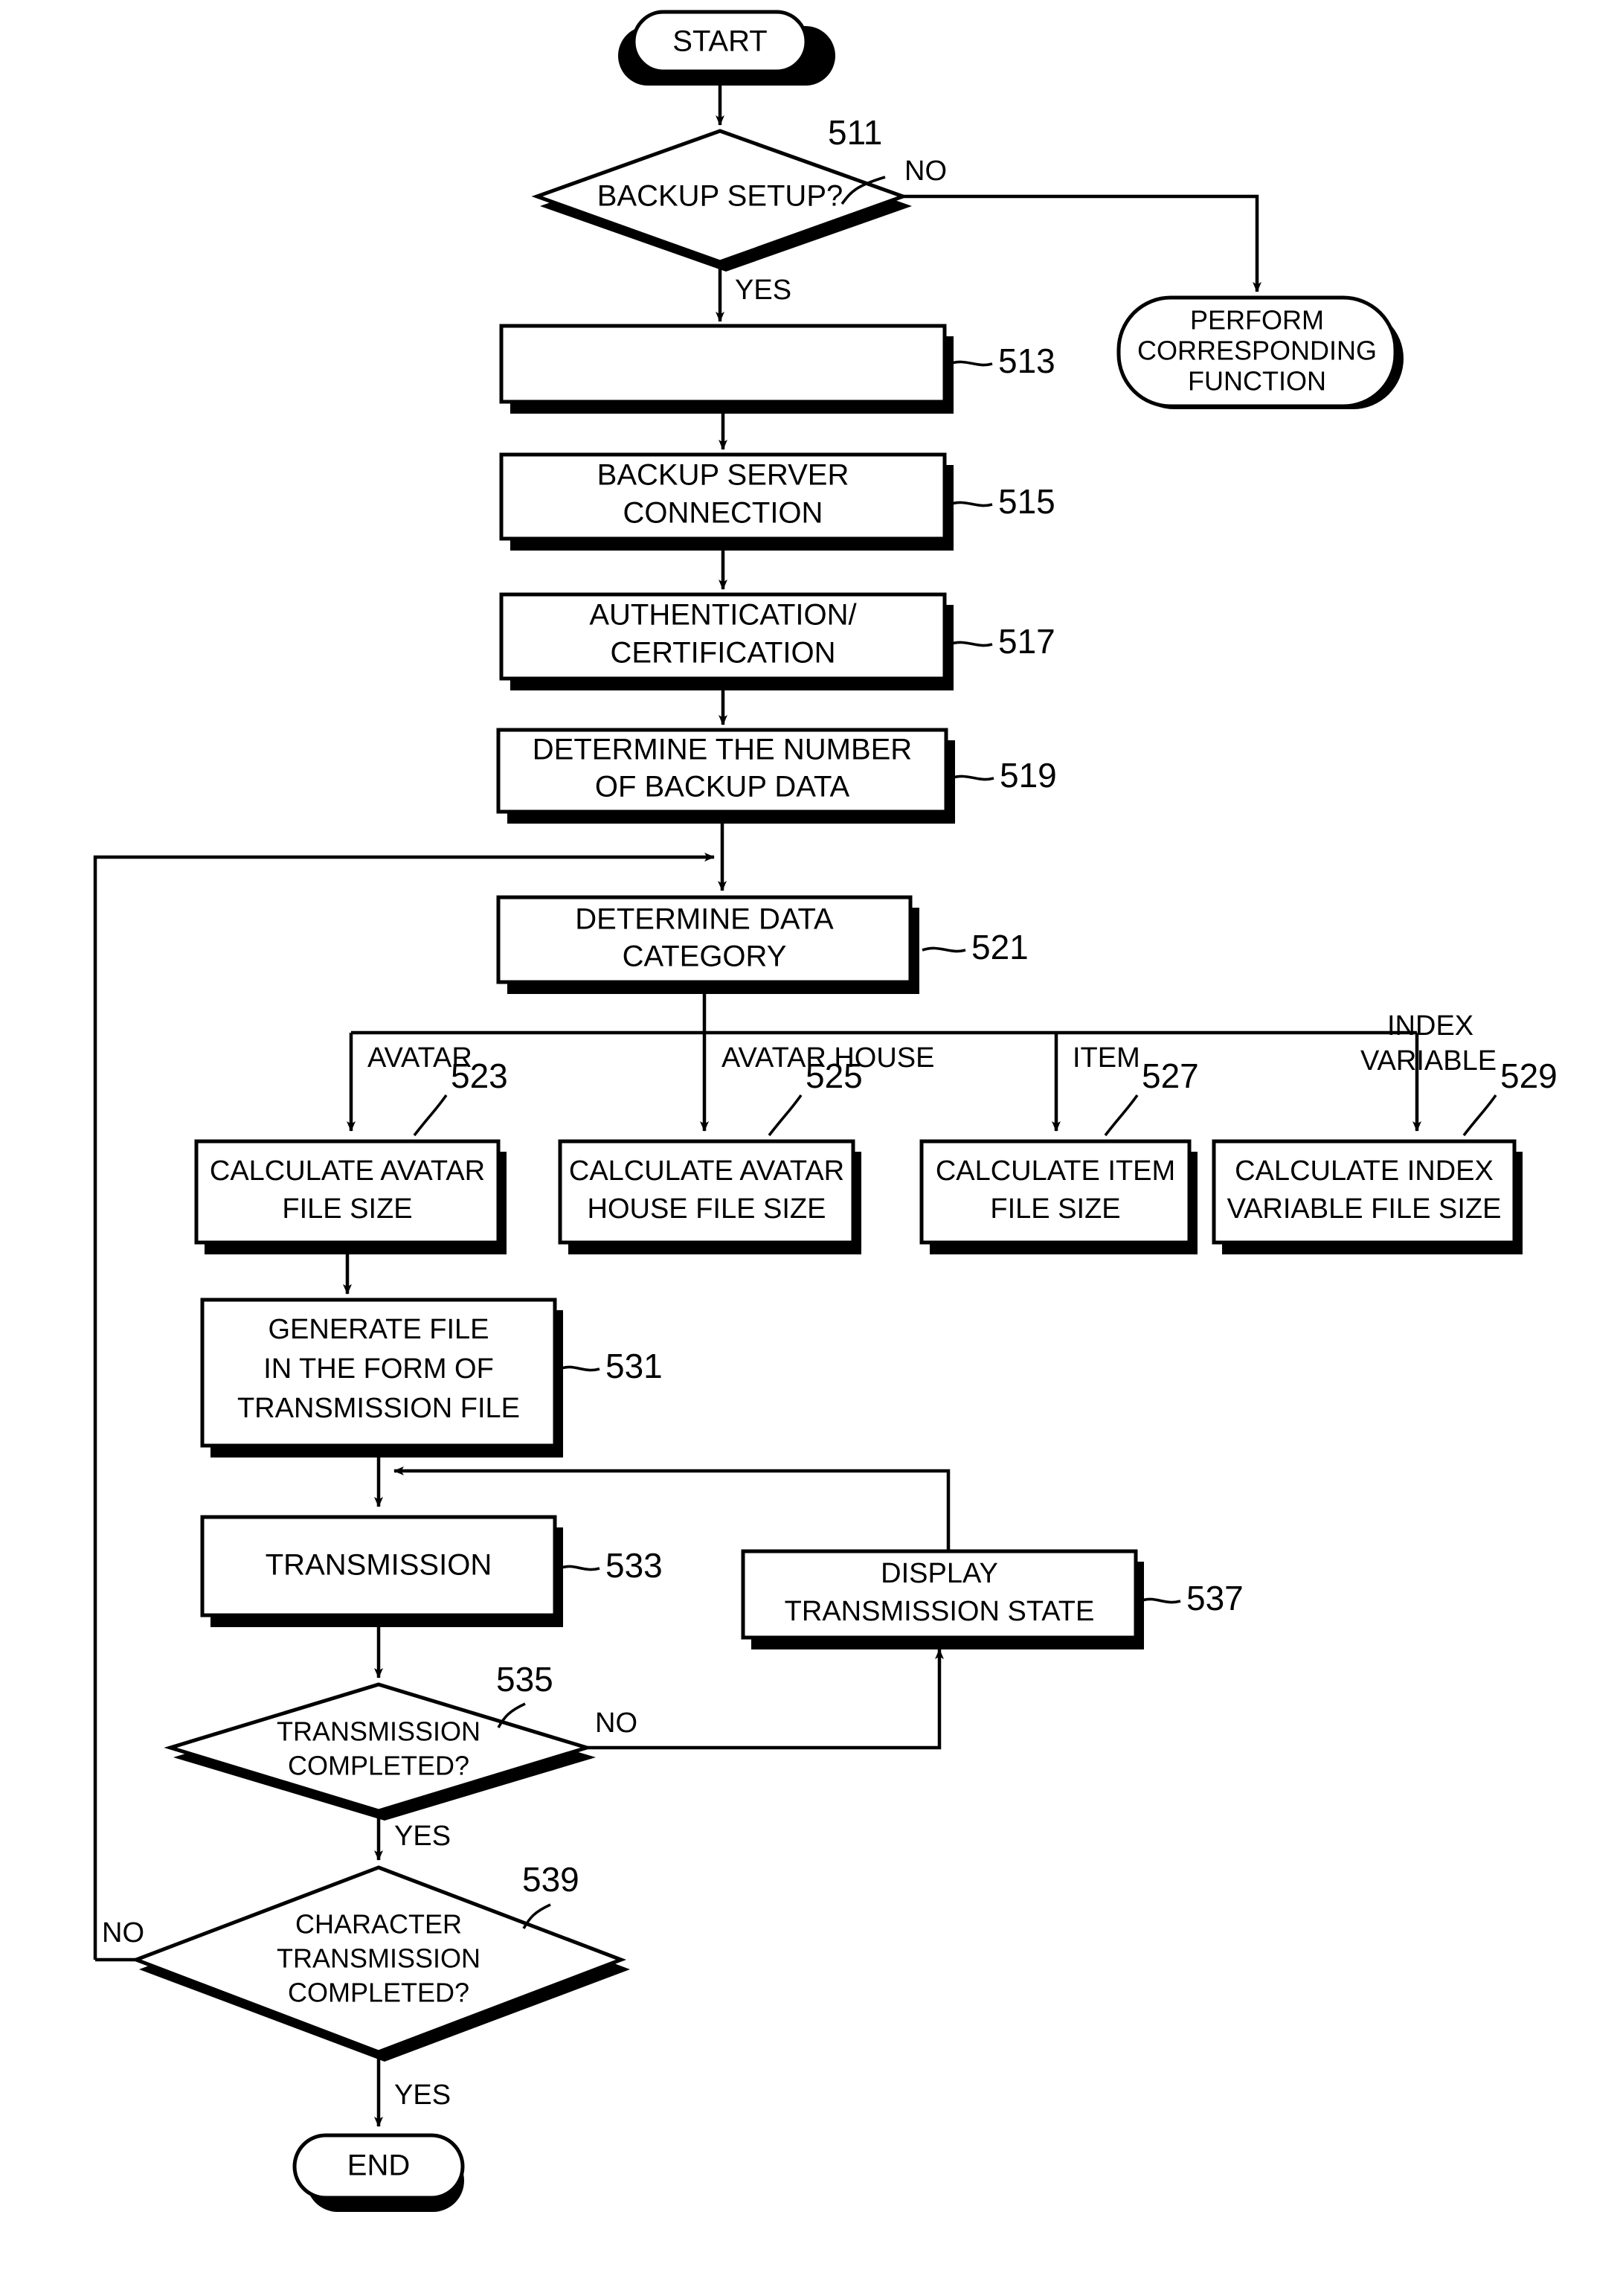 The width and height of the screenshot is (1620, 2296). What do you see at coordinates (379, 1565) in the screenshot?
I see `node-533-label: TRANSMISSION` at bounding box center [379, 1565].